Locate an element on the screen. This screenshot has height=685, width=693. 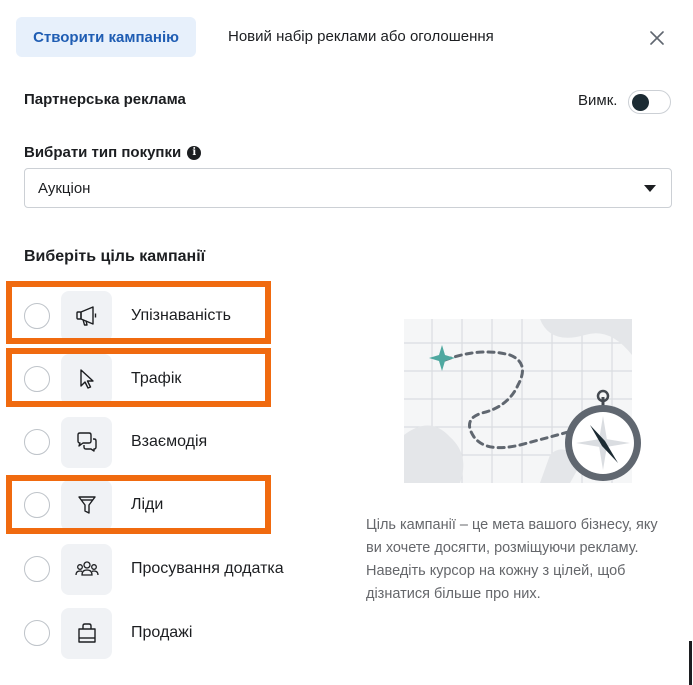
megaphone-icon is located at coordinates (86, 316).